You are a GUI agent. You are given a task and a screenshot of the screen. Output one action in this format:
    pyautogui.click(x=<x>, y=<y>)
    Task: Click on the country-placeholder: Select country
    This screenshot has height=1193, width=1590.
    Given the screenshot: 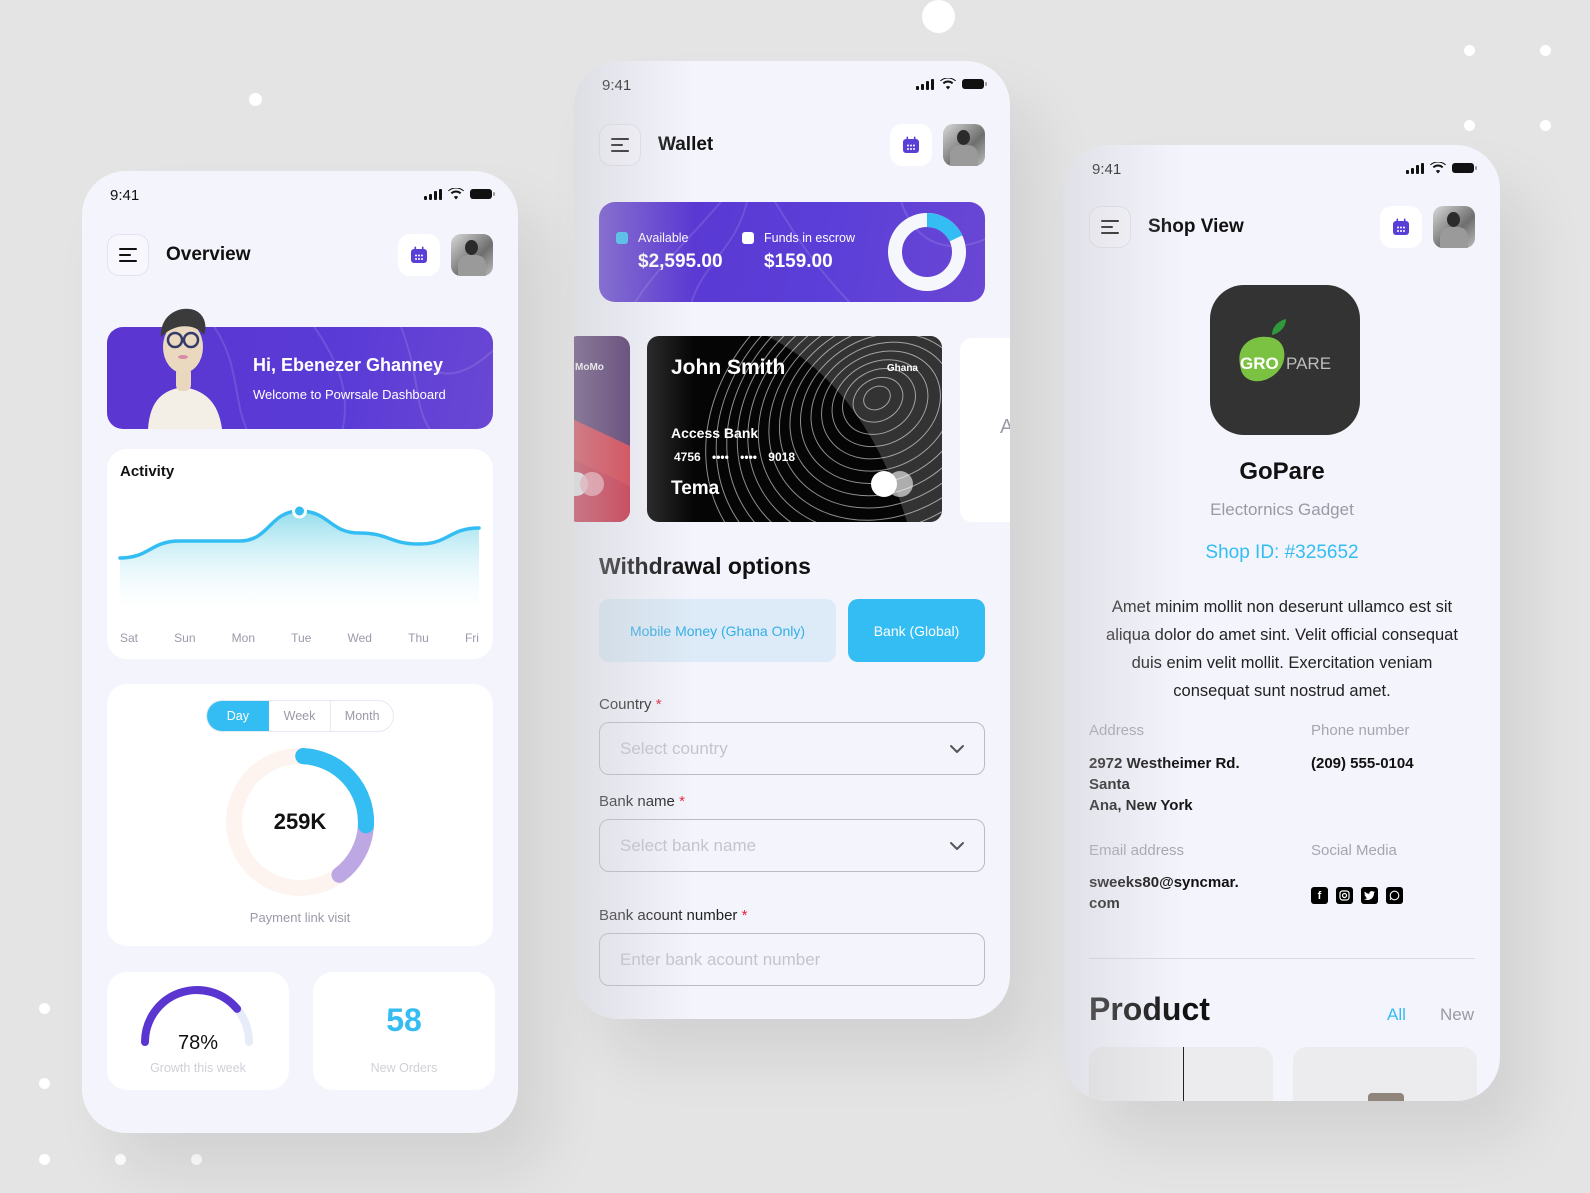 What is the action you would take?
    pyautogui.click(x=674, y=748)
    